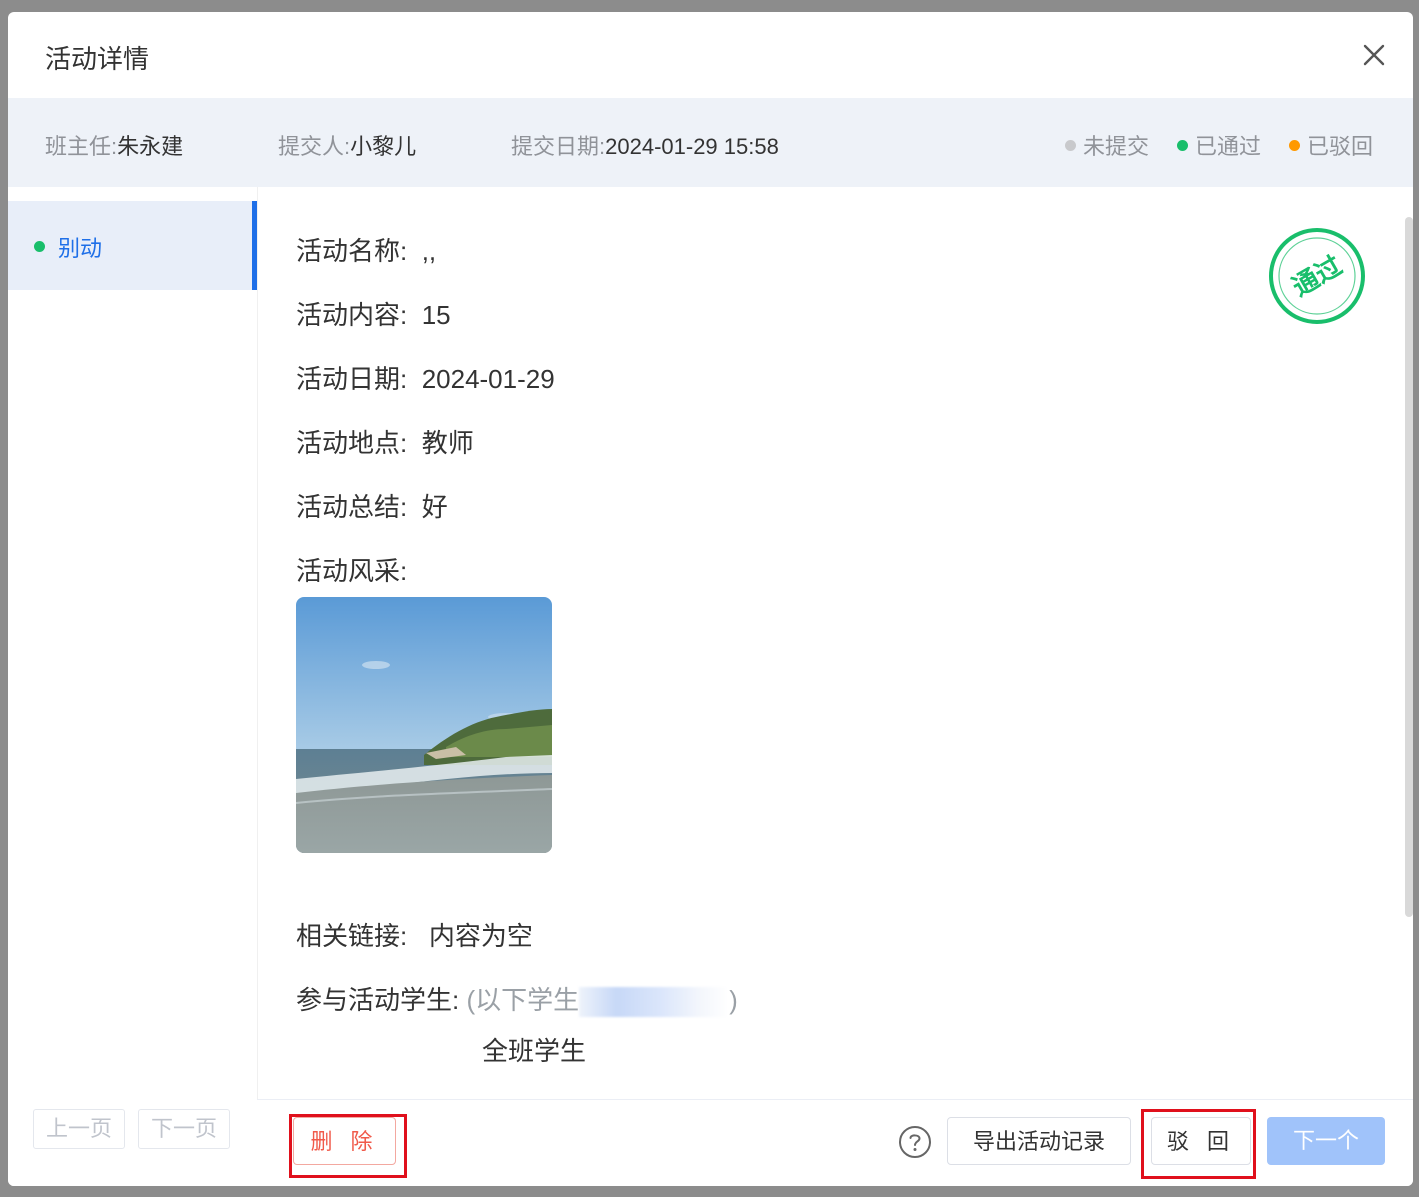 Image resolution: width=1419 pixels, height=1197 pixels. I want to click on stamp-text: 通过, so click(1317, 277).